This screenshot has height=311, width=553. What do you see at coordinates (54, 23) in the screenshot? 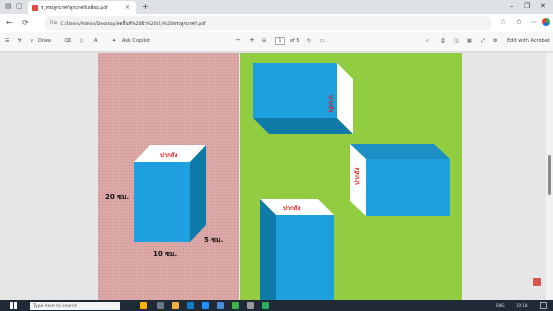
I see `file-scheme-label: File` at bounding box center [54, 23].